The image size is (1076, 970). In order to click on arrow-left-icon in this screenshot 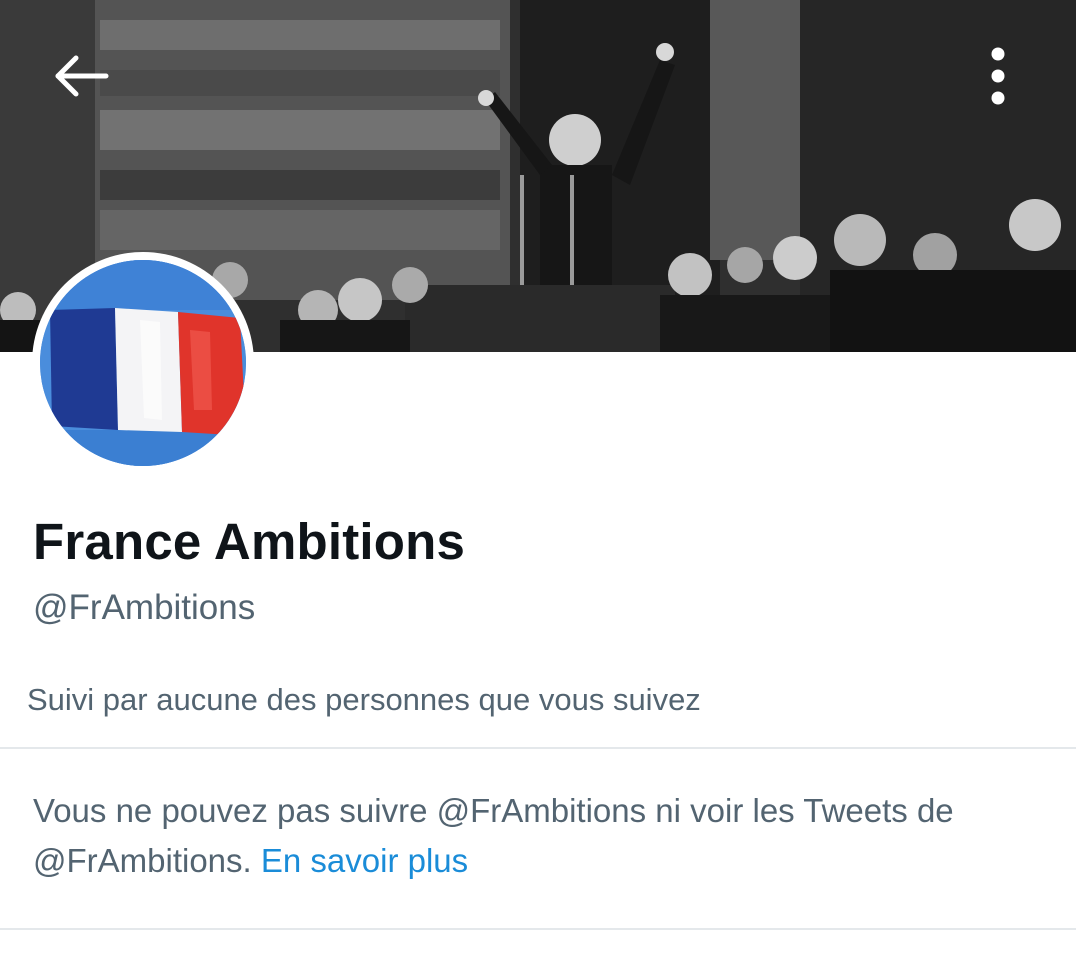, I will do `click(82, 76)`.